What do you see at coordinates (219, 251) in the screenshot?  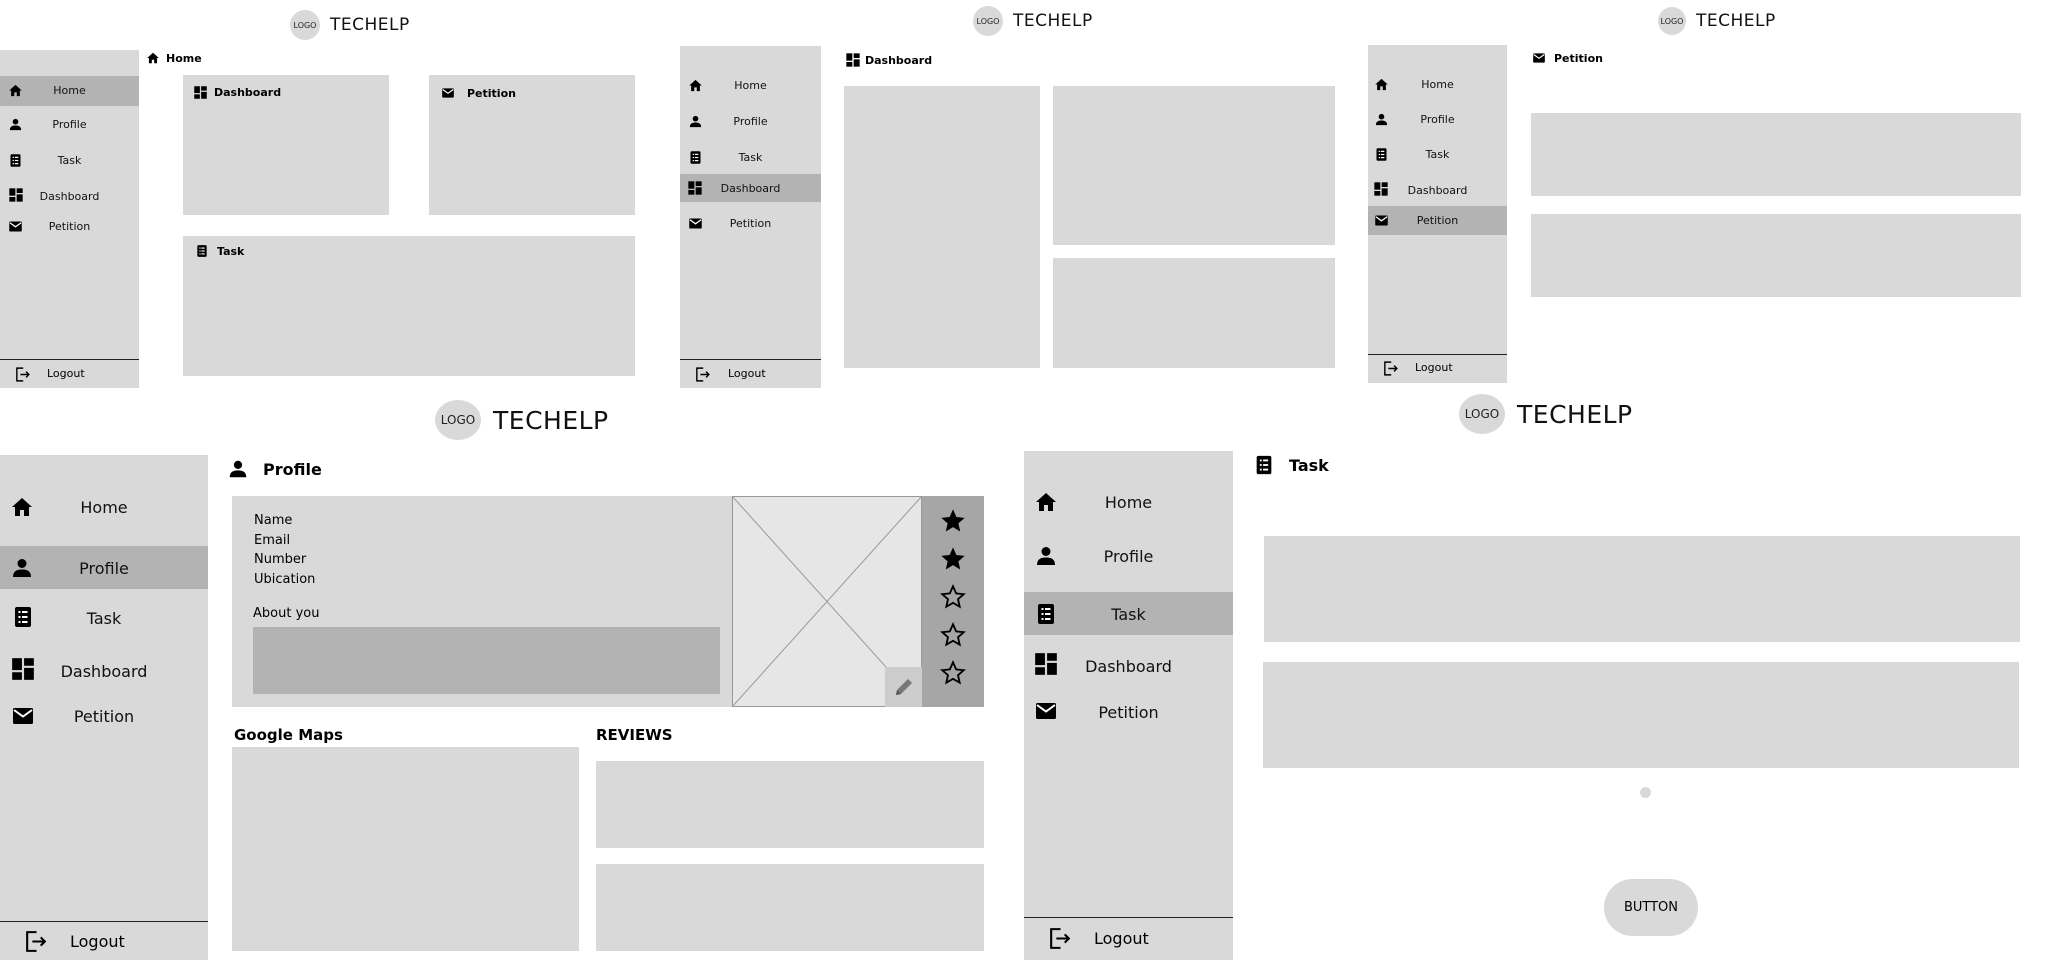 I see `card-title: Task` at bounding box center [219, 251].